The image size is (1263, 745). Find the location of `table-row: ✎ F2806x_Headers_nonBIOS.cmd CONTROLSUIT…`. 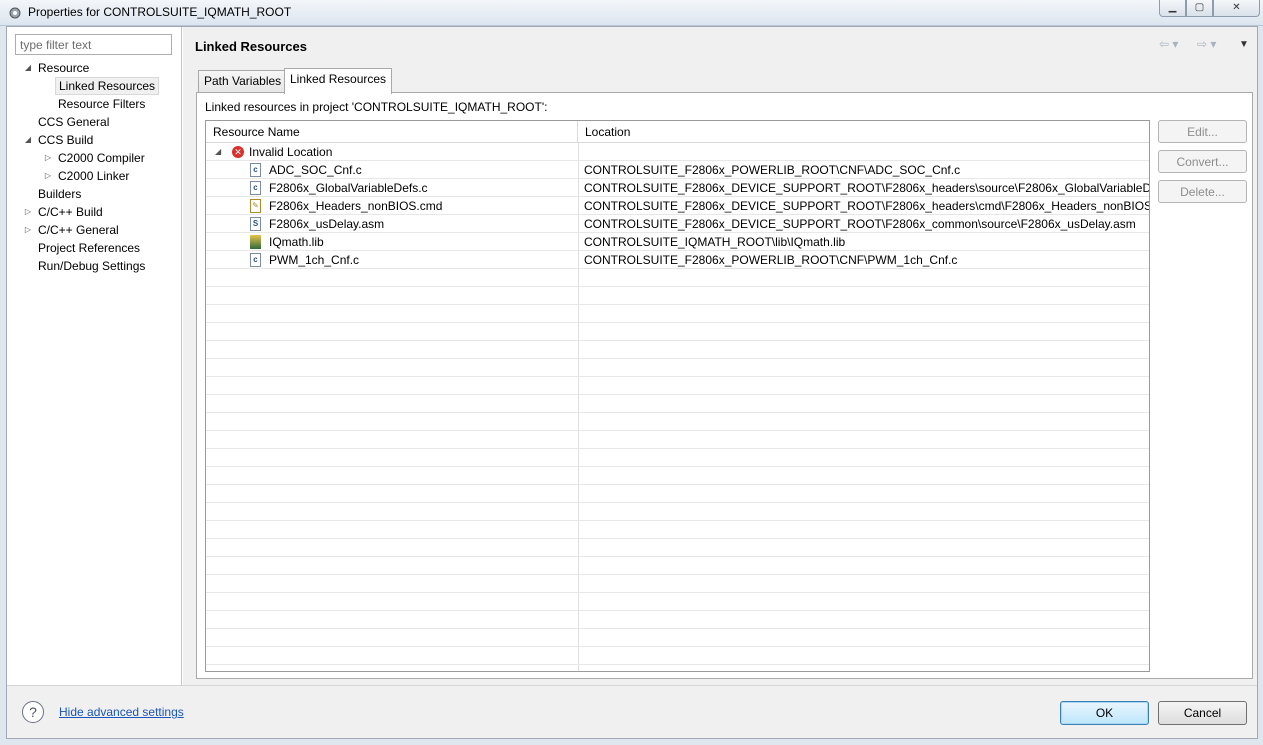

table-row: ✎ F2806x_Headers_nonBIOS.cmd CONTROLSUIT… is located at coordinates (677, 206).